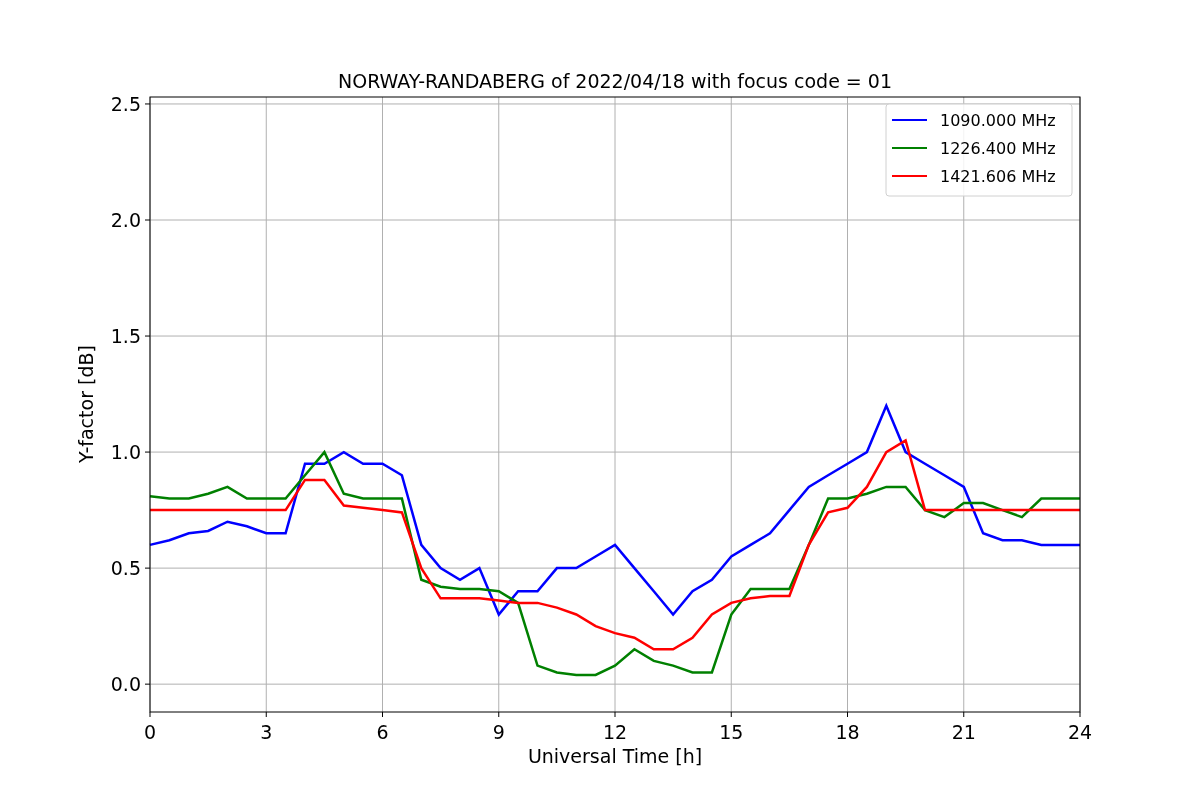  Describe the element at coordinates (125, 568) in the screenshot. I see `tick-label: 0.5` at that location.